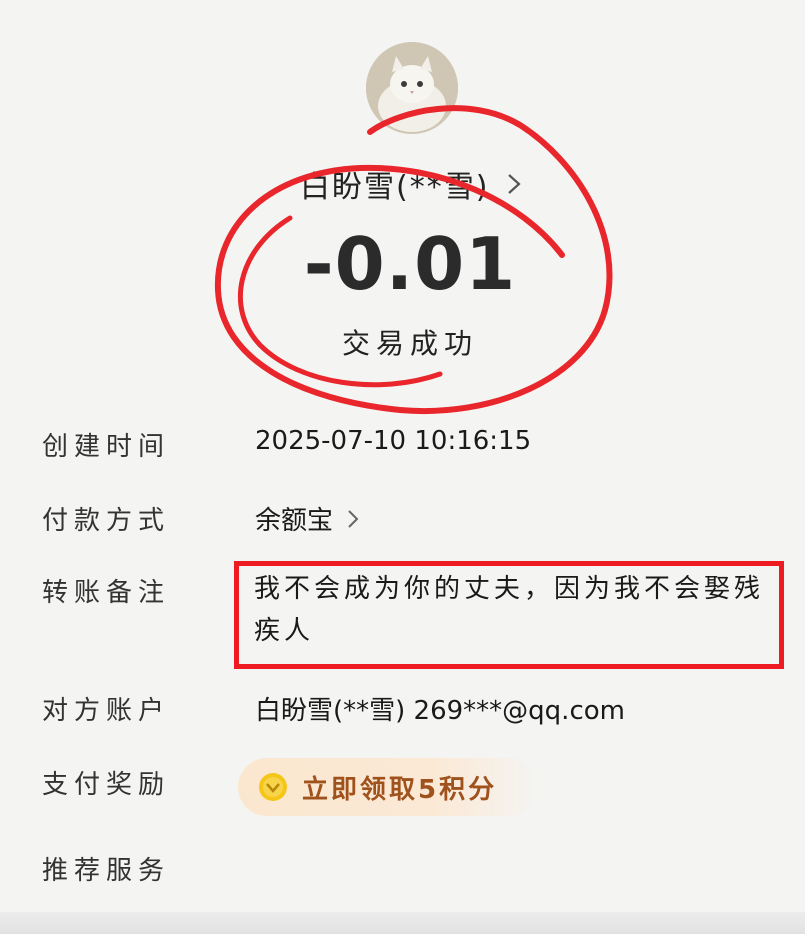 The image size is (805, 934). I want to click on payment-method-label: 付款方式, so click(106, 521).